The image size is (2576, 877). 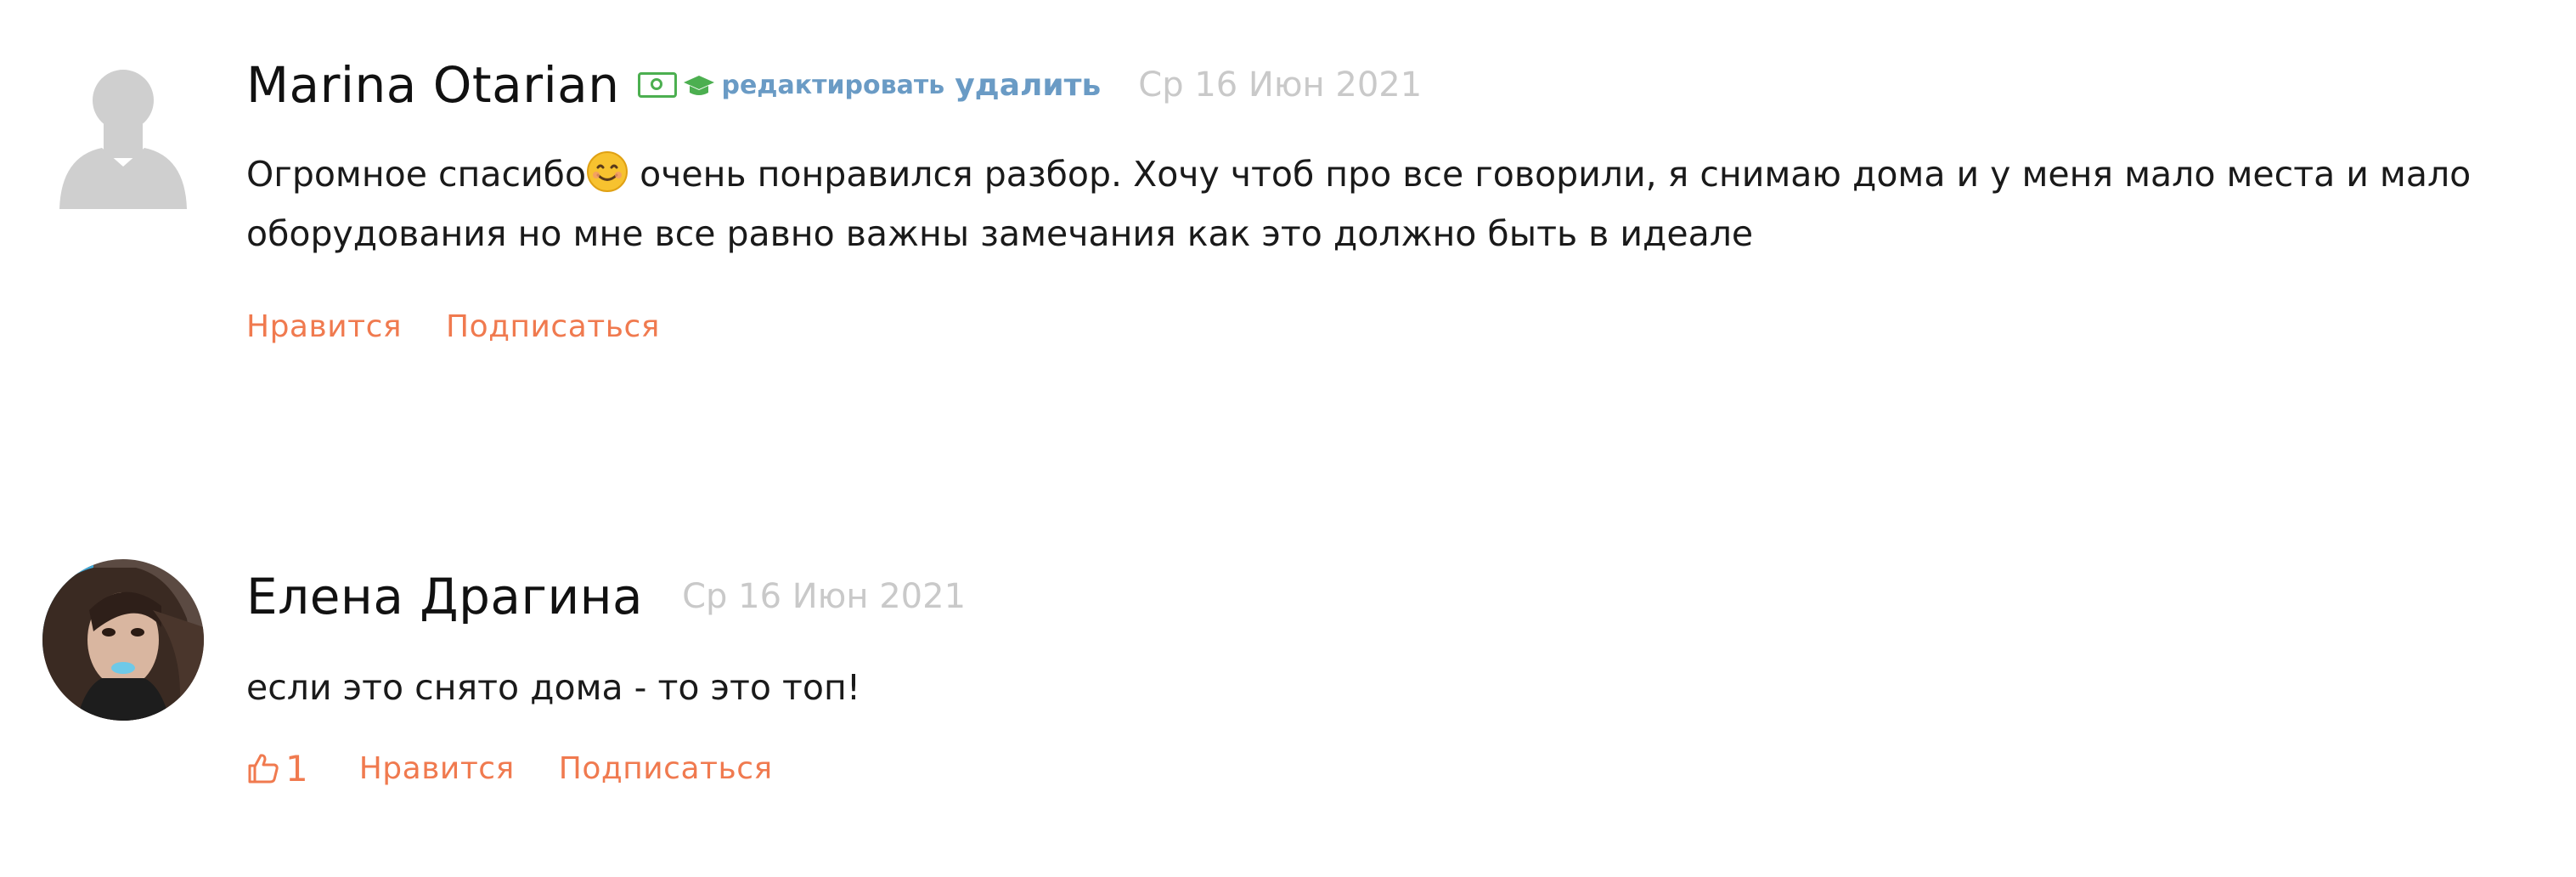 I want to click on edit-link: редактировать, so click(x=832, y=85).